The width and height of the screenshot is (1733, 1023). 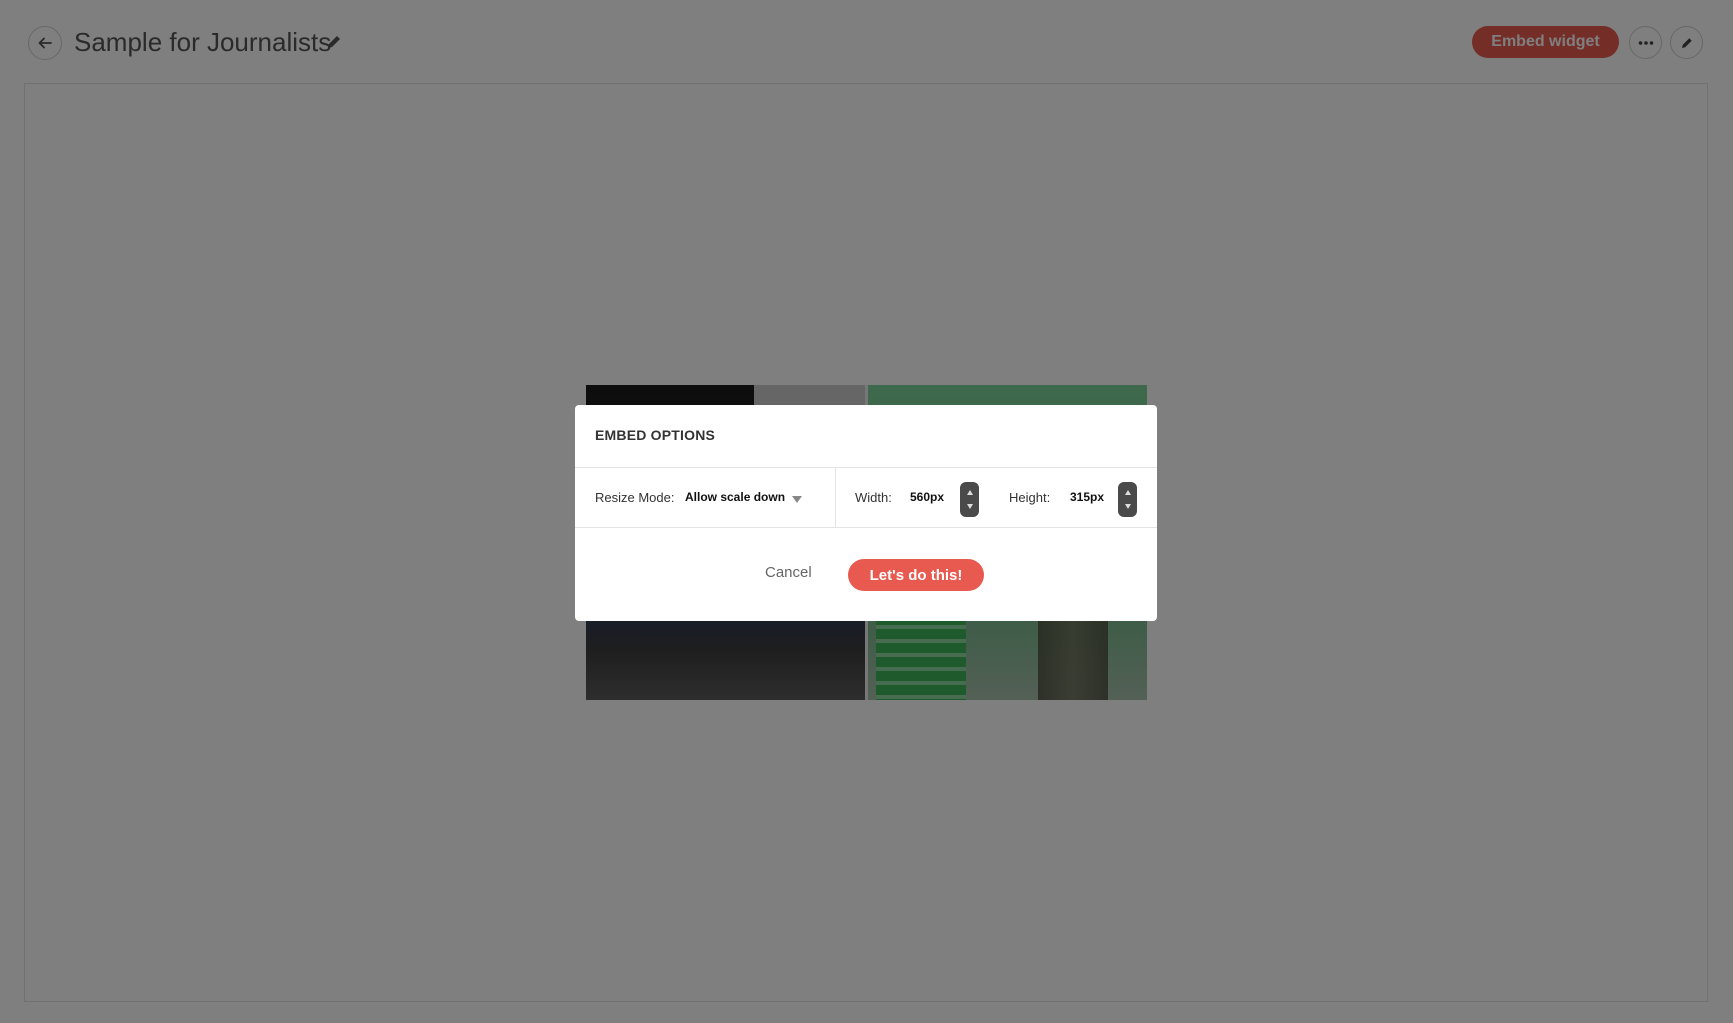 What do you see at coordinates (1087, 497) in the screenshot?
I see `height-input: 315px` at bounding box center [1087, 497].